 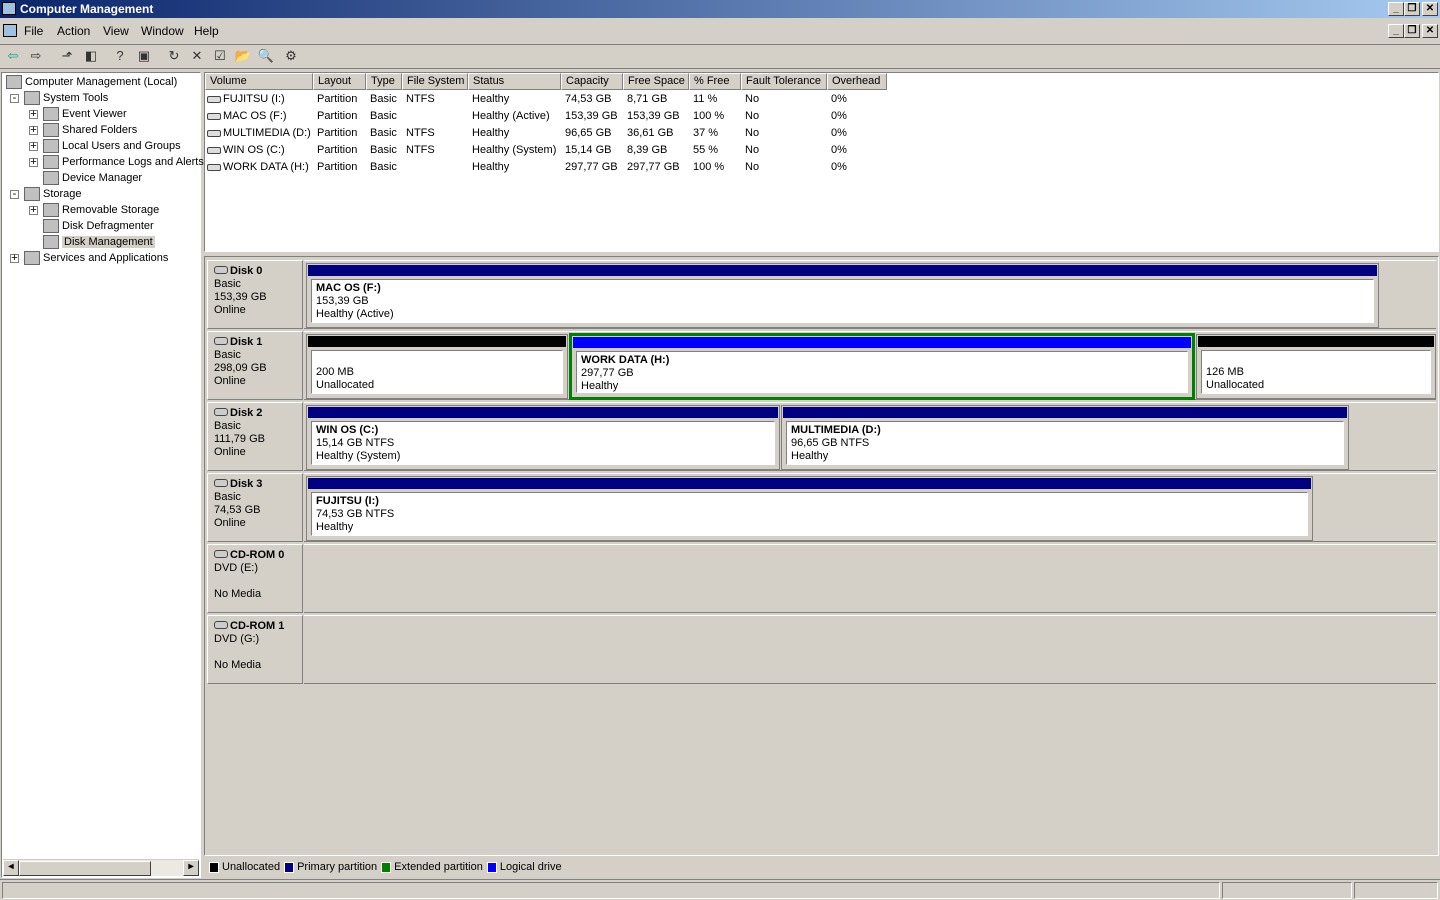 What do you see at coordinates (650, 133) in the screenshot?
I see `table-cell: 36,61 GB` at bounding box center [650, 133].